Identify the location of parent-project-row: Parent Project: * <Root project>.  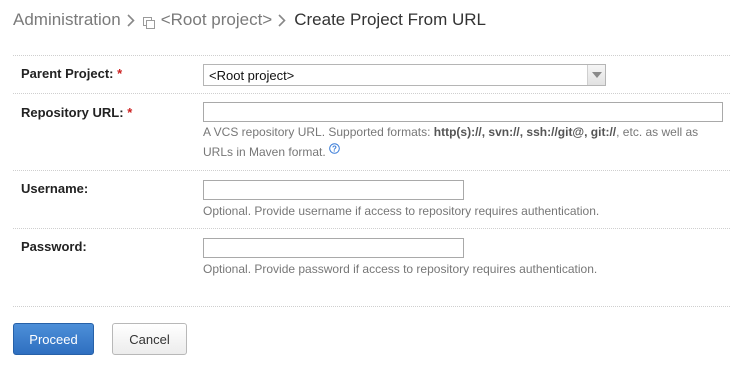
(371, 74).